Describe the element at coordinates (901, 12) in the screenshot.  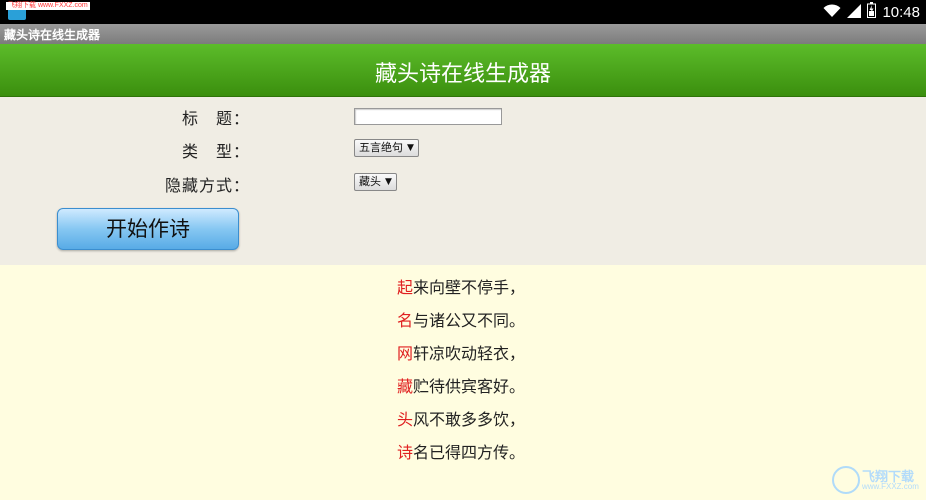
I see `clock: 10:48` at that location.